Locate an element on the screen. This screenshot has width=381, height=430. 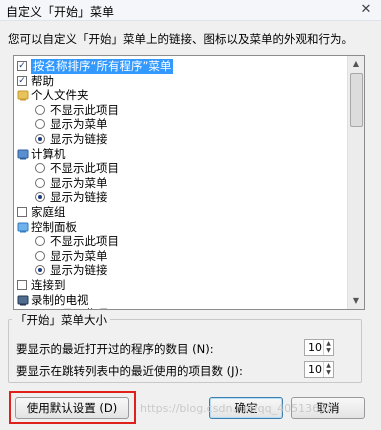
computer-icon is located at coordinates (23, 154).